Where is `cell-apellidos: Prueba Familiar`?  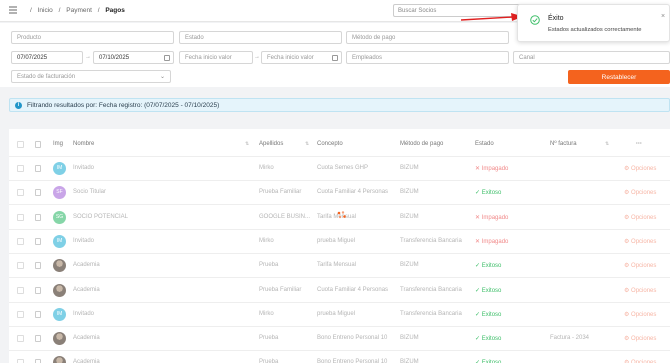
cell-apellidos: Prueba Familiar is located at coordinates (280, 192).